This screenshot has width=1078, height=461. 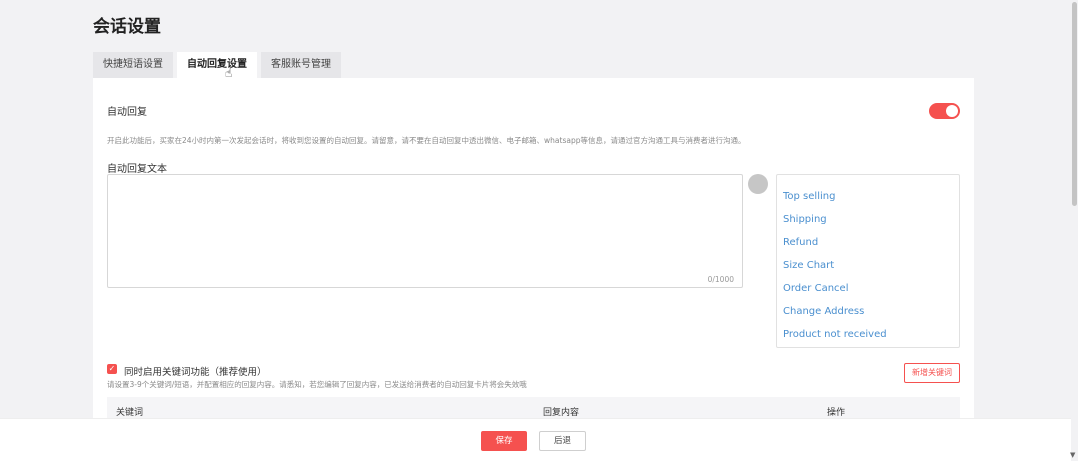 I want to click on column-actions: 操作, so click(x=836, y=413).